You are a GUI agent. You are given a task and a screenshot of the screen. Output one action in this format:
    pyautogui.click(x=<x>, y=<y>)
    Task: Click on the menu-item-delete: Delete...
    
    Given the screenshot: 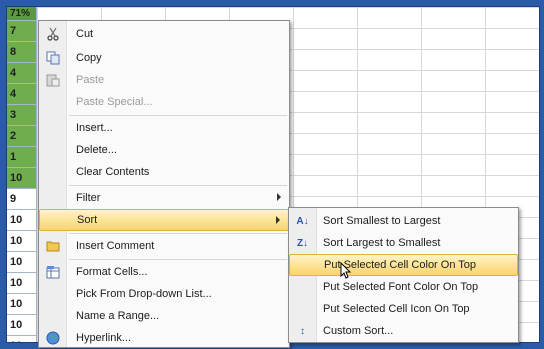 What is the action you would take?
    pyautogui.click(x=164, y=150)
    